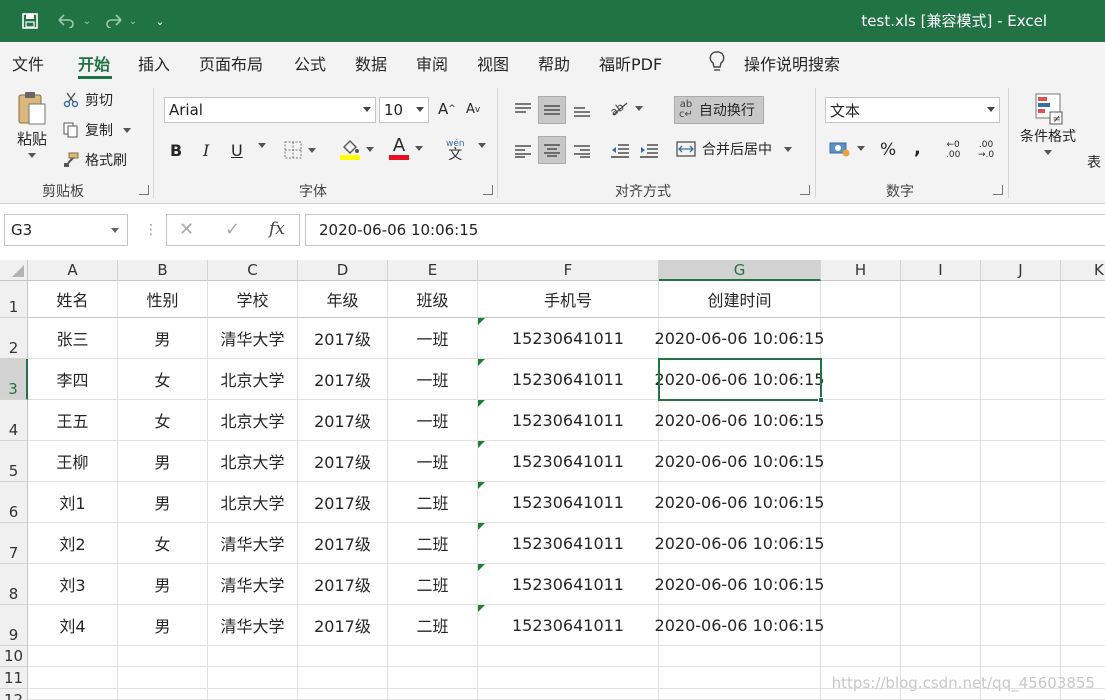  Describe the element at coordinates (371, 63) in the screenshot. I see `tab-data: 数据` at that location.